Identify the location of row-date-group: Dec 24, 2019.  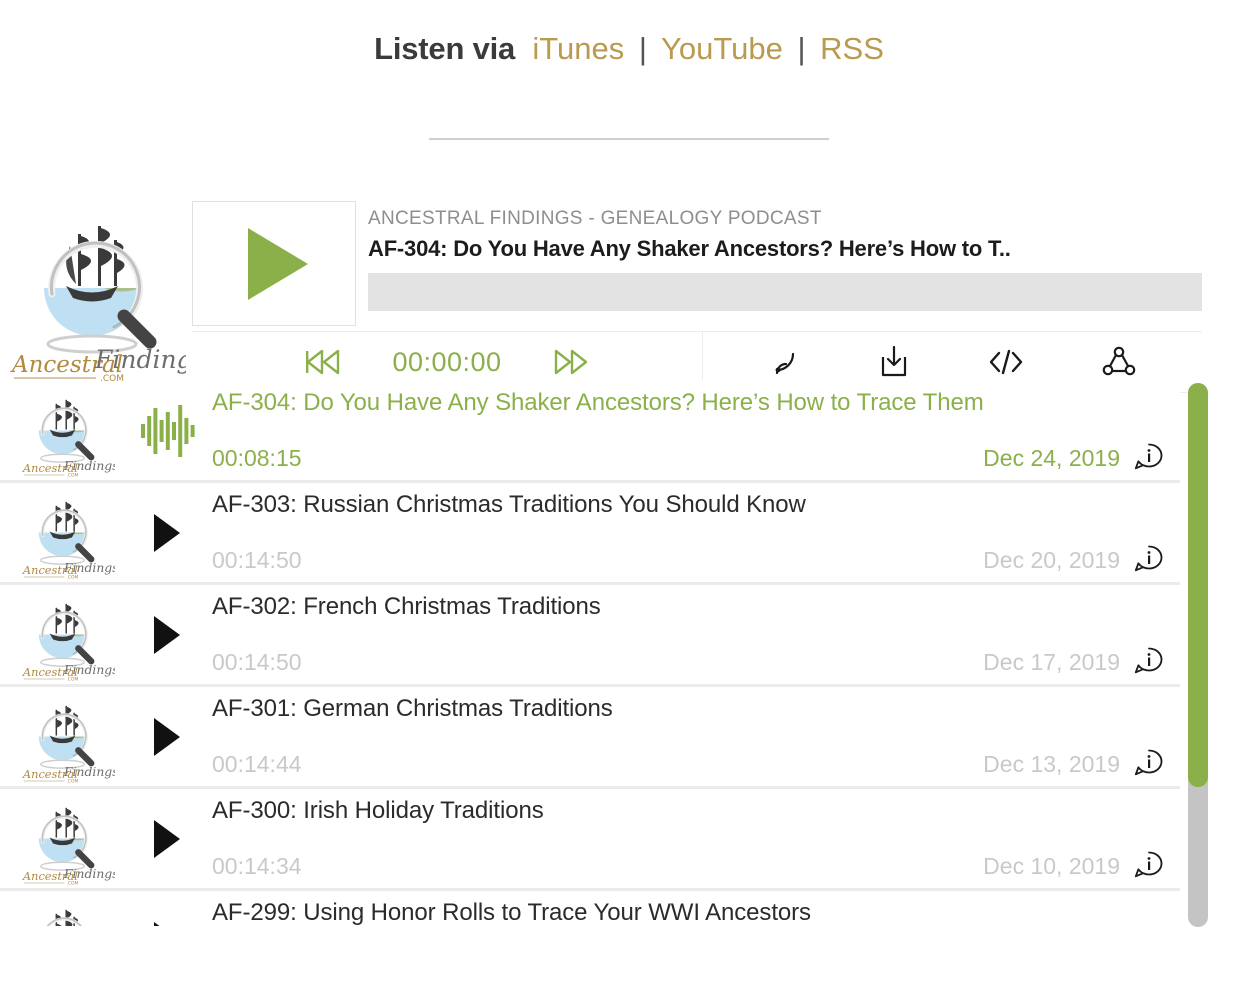
(1073, 458).